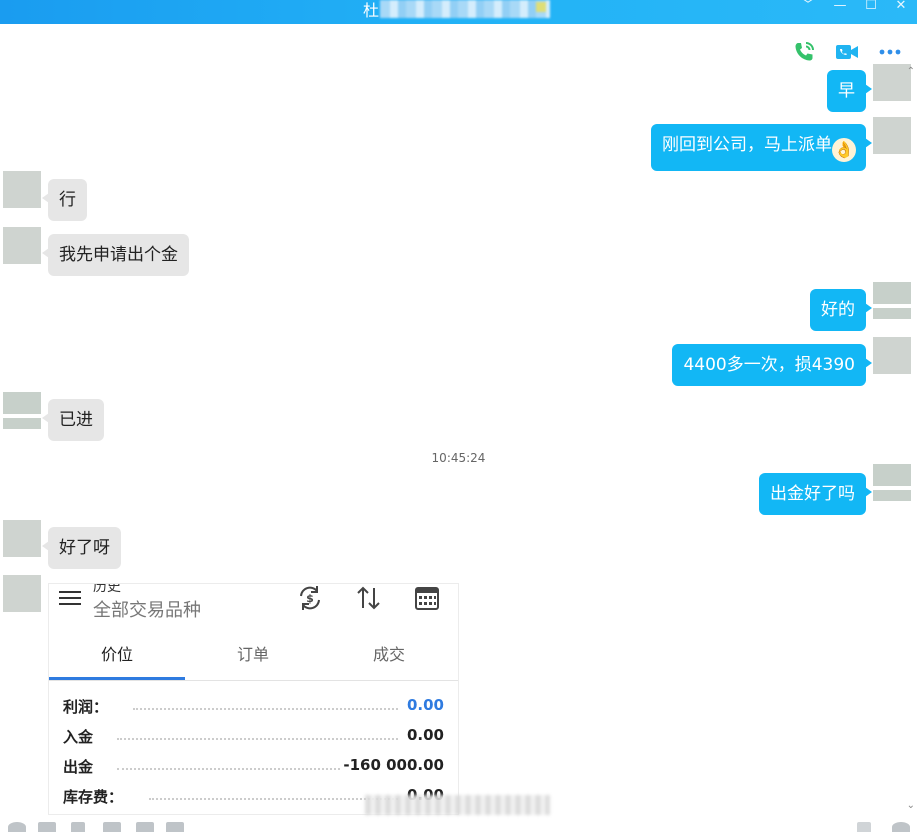  Describe the element at coordinates (911, 805) in the screenshot. I see `scroll-down-icon: ⌄` at that location.